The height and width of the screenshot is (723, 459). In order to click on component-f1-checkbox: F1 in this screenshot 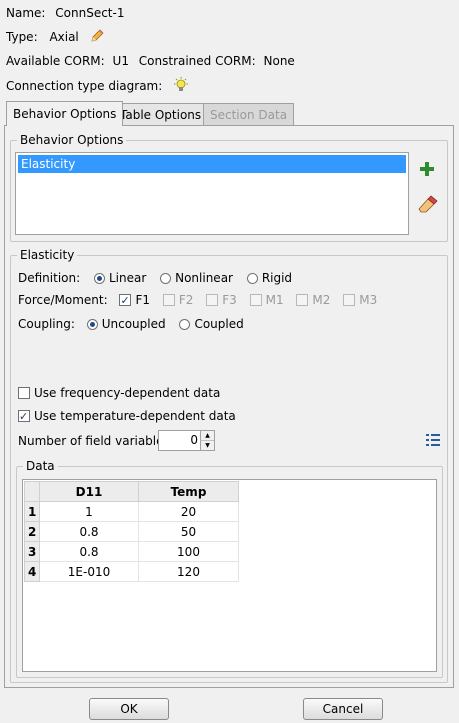, I will do `click(135, 301)`.